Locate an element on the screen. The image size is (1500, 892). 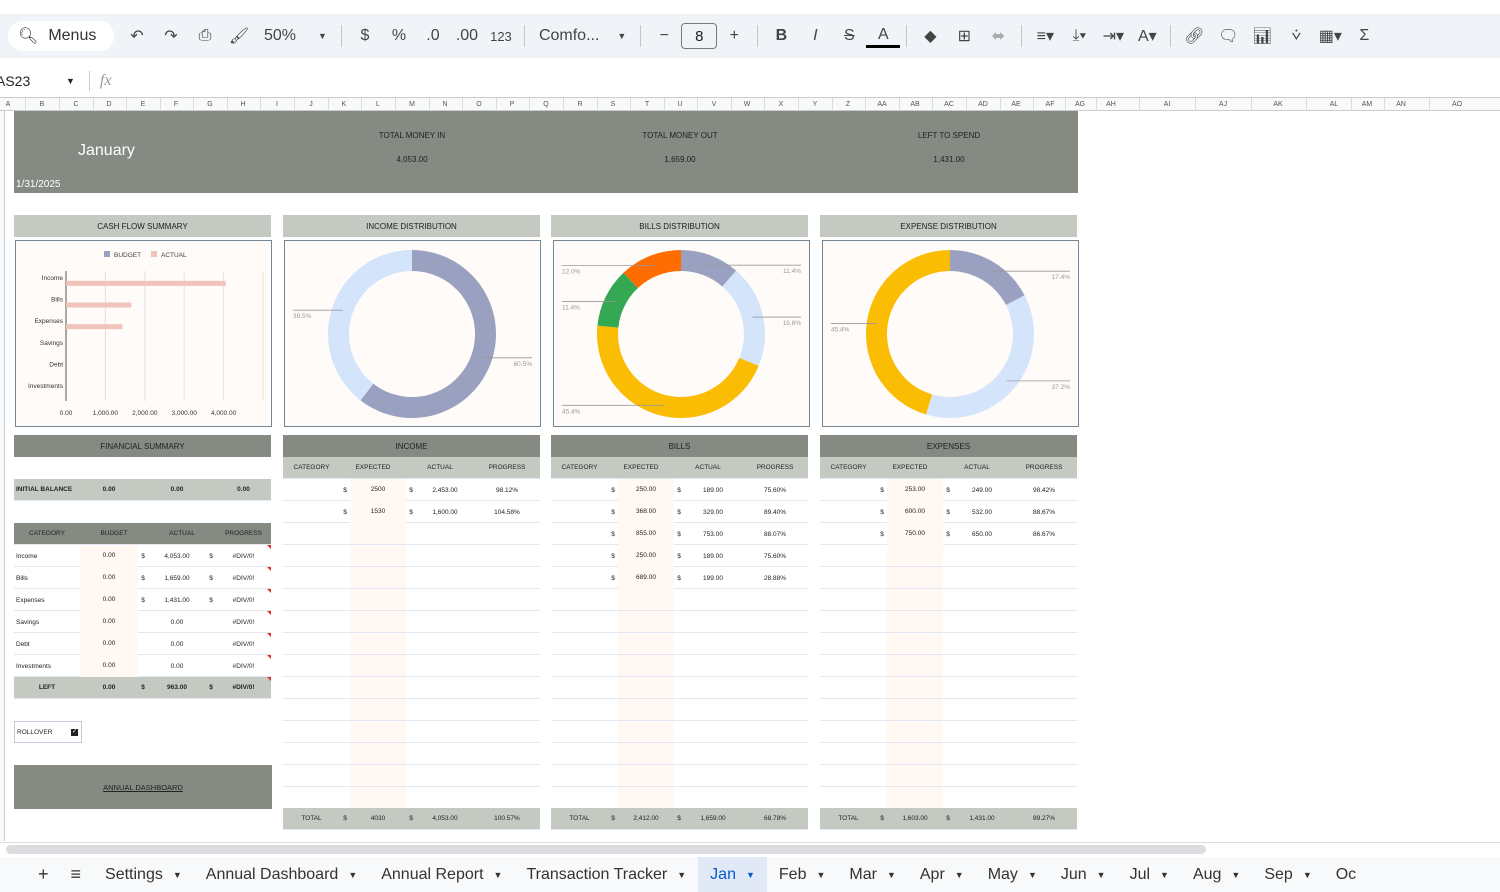
cell: 189.00 is located at coordinates (713, 490).